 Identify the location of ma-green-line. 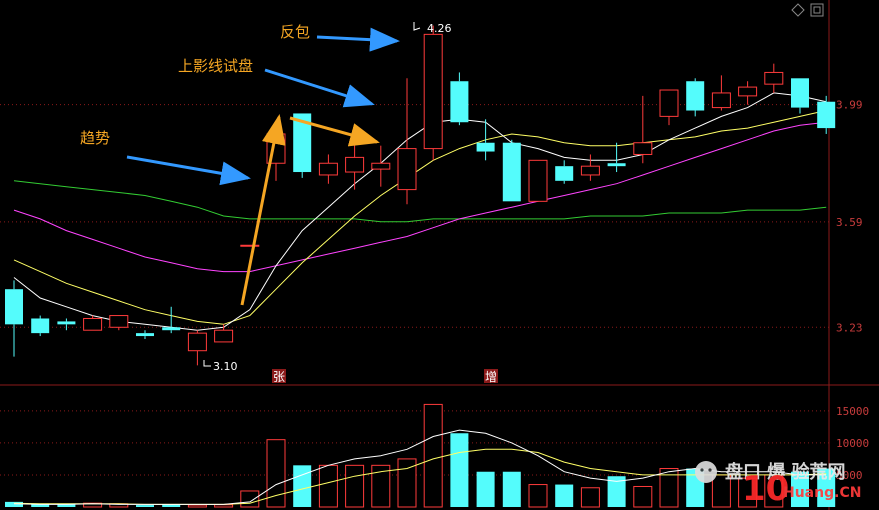
(420, 201).